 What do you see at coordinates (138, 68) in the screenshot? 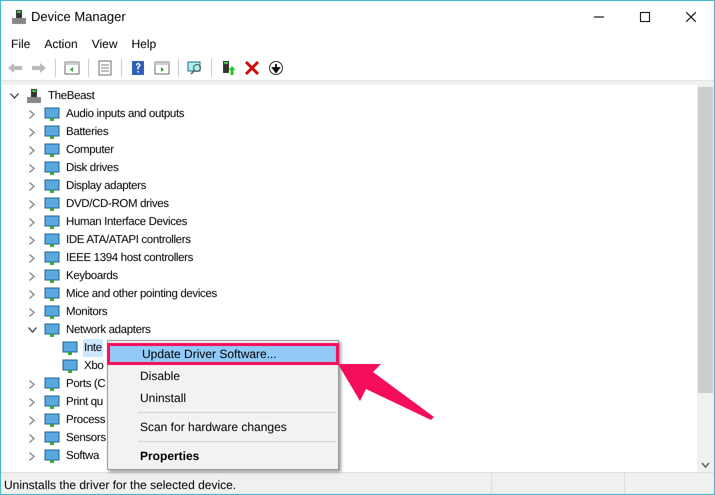
I see `help-icon` at bounding box center [138, 68].